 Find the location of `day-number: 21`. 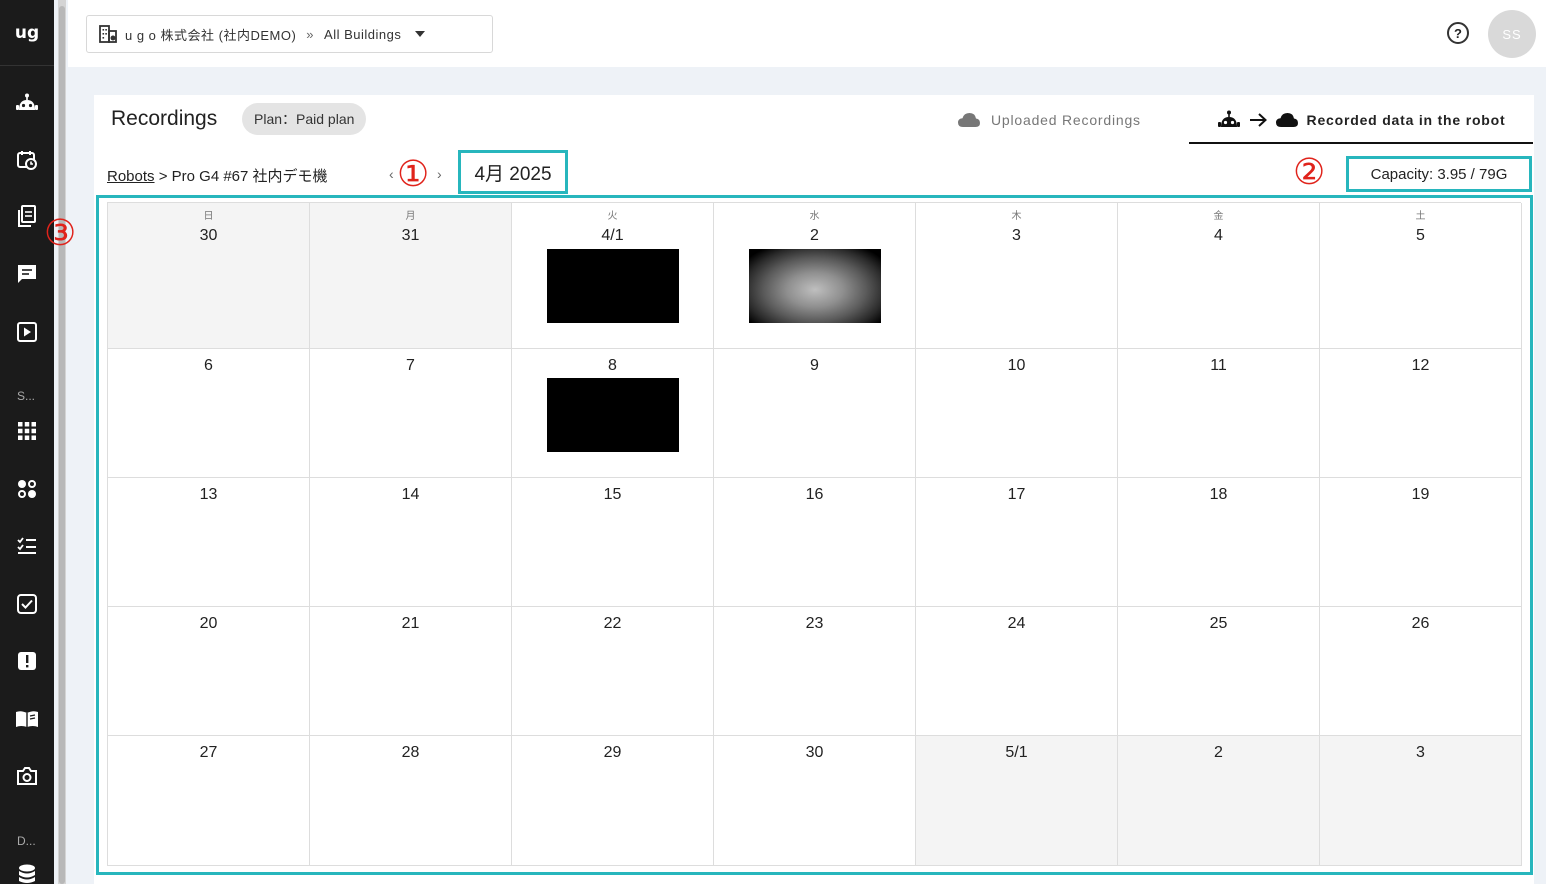

day-number: 21 is located at coordinates (410, 623).